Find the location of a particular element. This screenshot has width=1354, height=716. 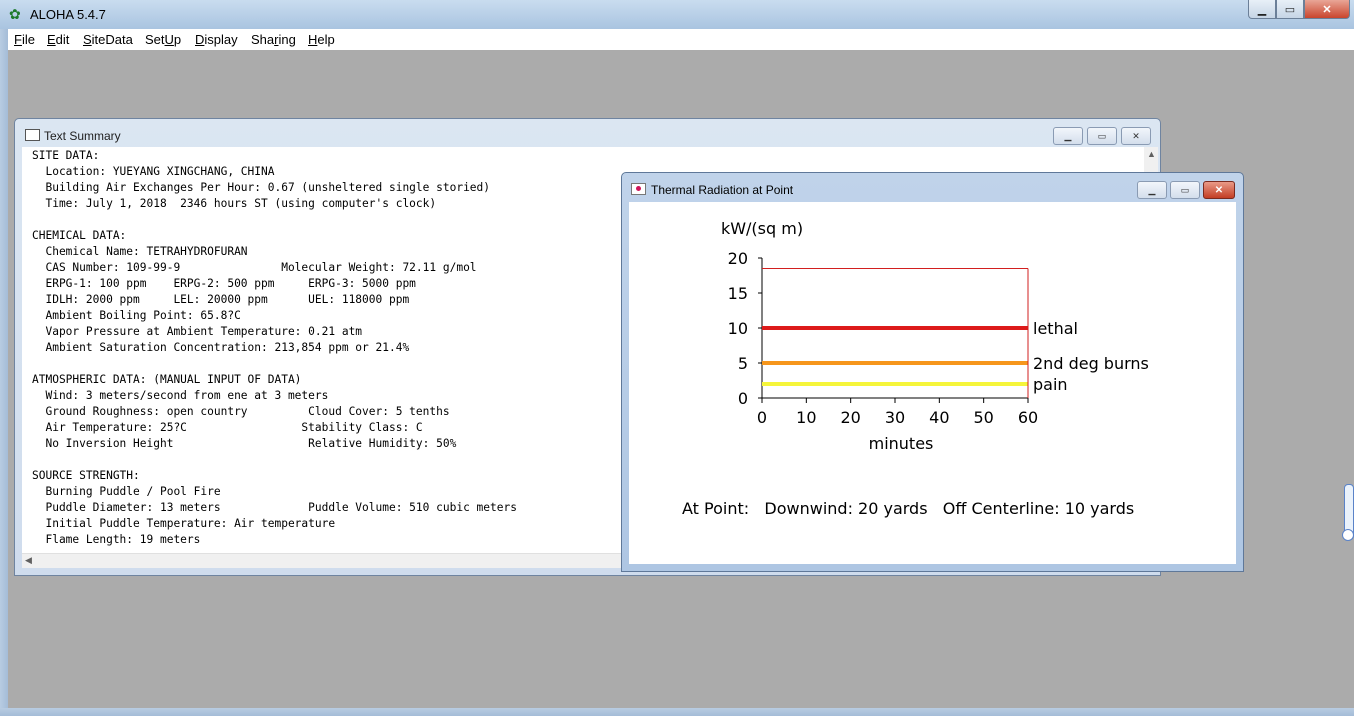

text-window-icon is located at coordinates (32, 135).